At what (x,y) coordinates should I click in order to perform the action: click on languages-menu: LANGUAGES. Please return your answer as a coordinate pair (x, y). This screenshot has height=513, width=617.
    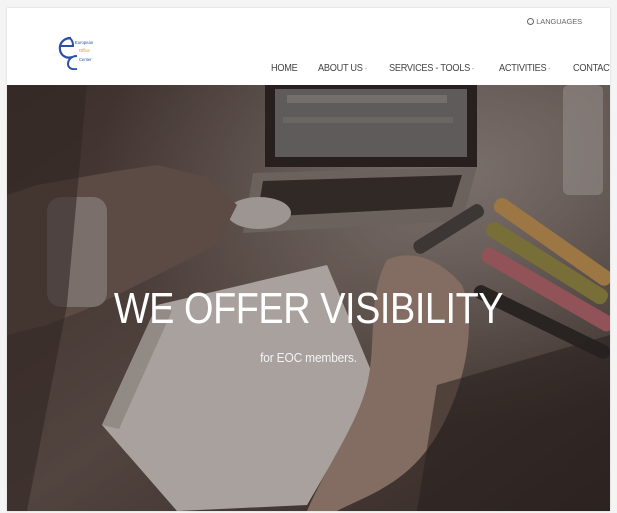
    Looking at the image, I should click on (554, 21).